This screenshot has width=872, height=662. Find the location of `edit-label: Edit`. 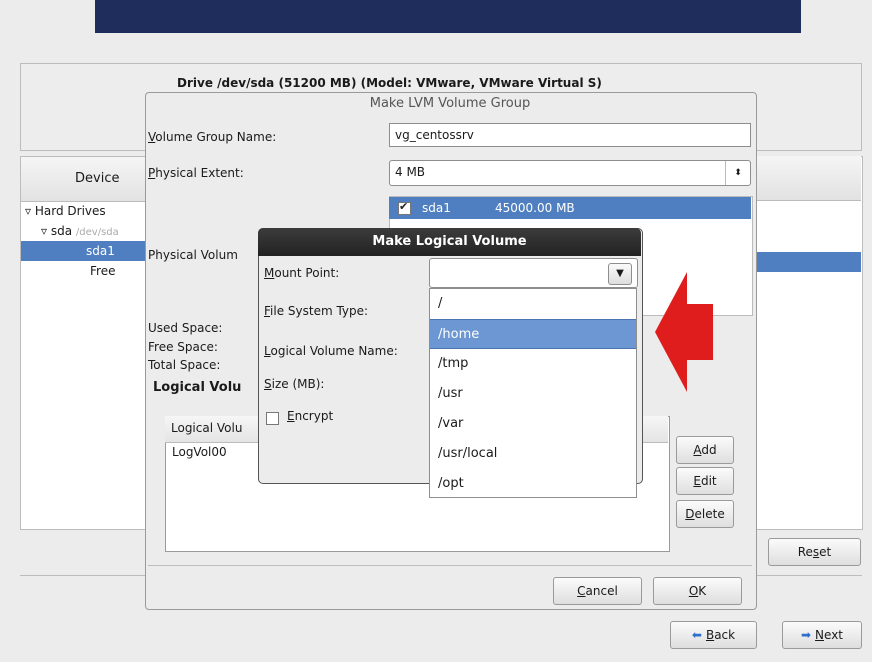

edit-label: Edit is located at coordinates (705, 481).